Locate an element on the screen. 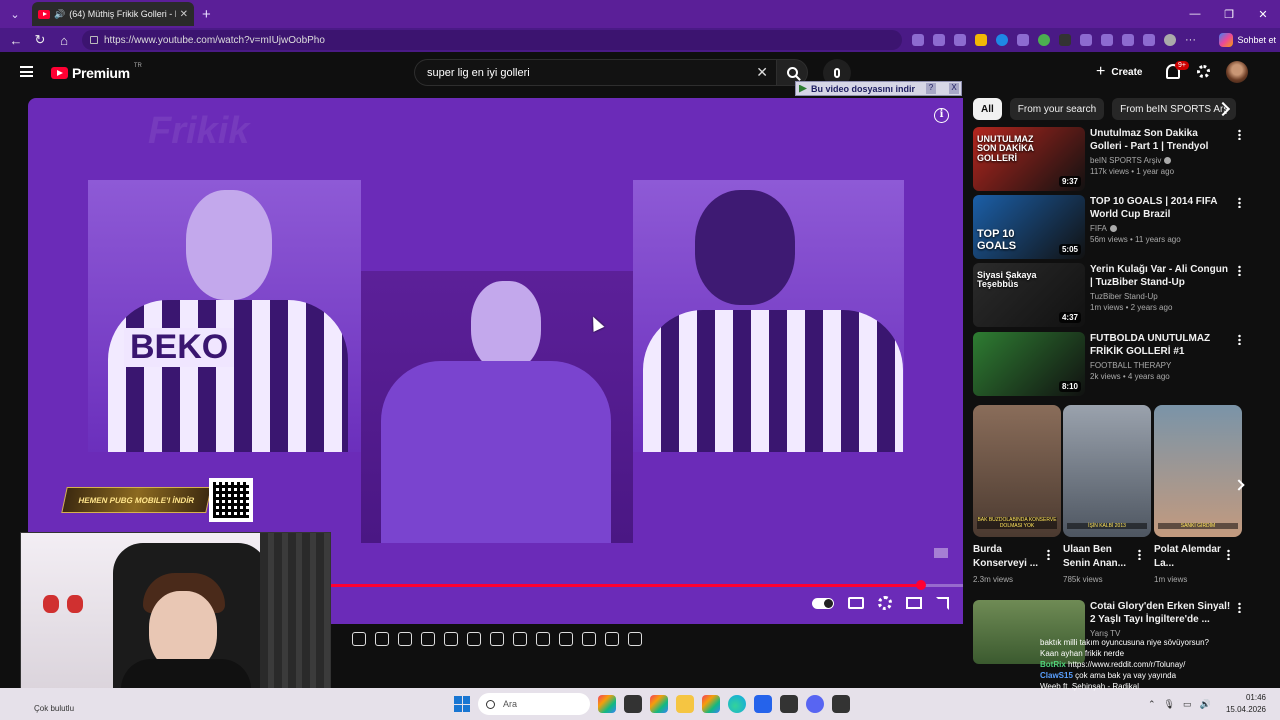 The height and width of the screenshot is (720, 1280). info-icon: i is located at coordinates (941, 115).